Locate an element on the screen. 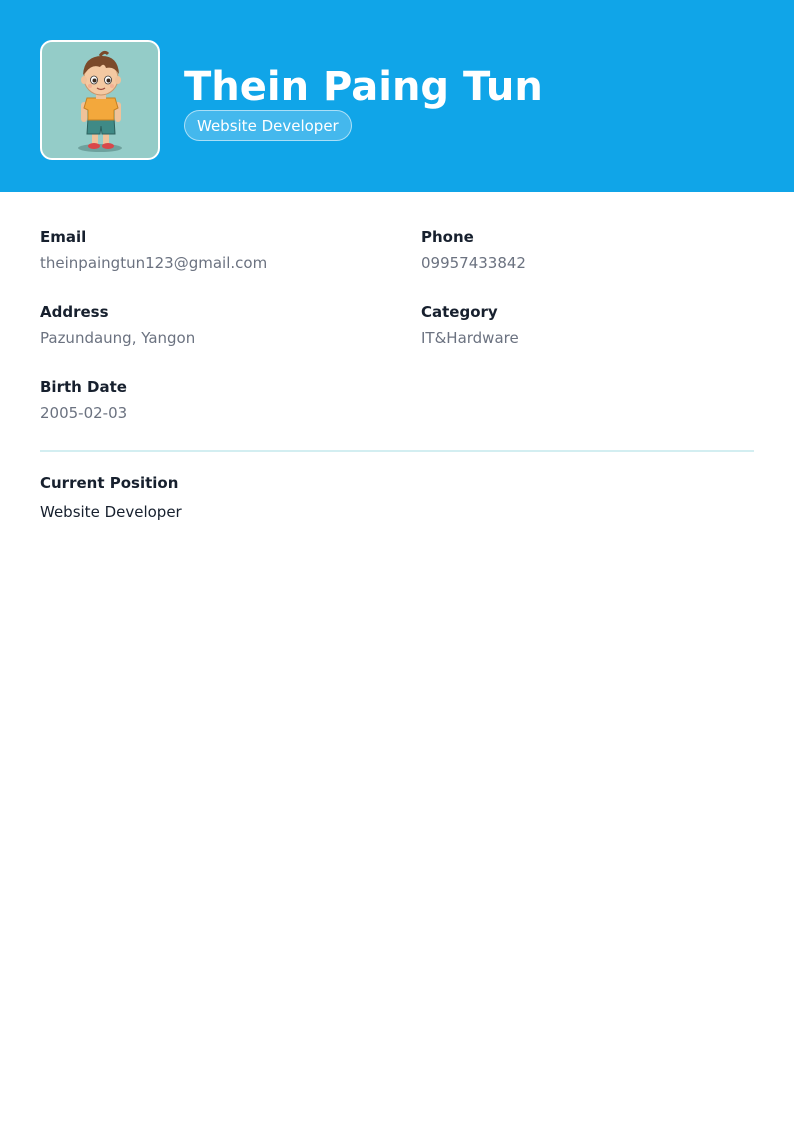  phone-value: 09957433842 is located at coordinates (473, 263).